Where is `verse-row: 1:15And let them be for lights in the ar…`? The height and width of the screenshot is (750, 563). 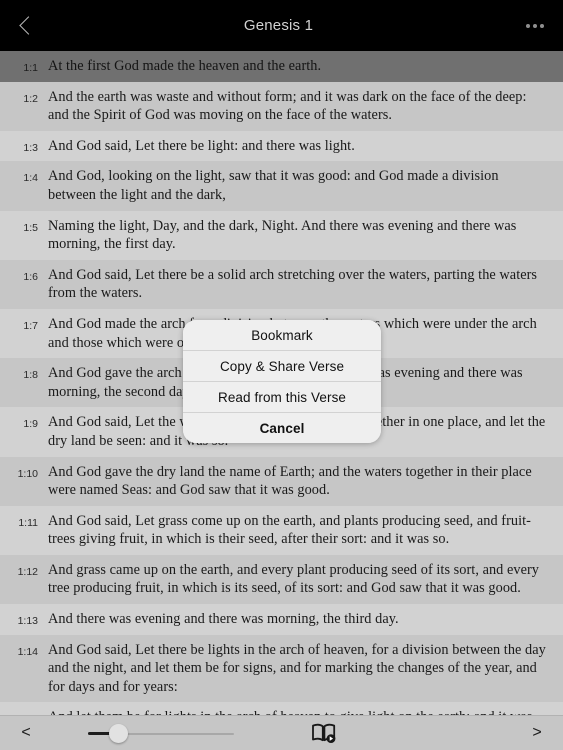 verse-row: 1:15And let them be for lights in the ar… is located at coordinates (281, 708).